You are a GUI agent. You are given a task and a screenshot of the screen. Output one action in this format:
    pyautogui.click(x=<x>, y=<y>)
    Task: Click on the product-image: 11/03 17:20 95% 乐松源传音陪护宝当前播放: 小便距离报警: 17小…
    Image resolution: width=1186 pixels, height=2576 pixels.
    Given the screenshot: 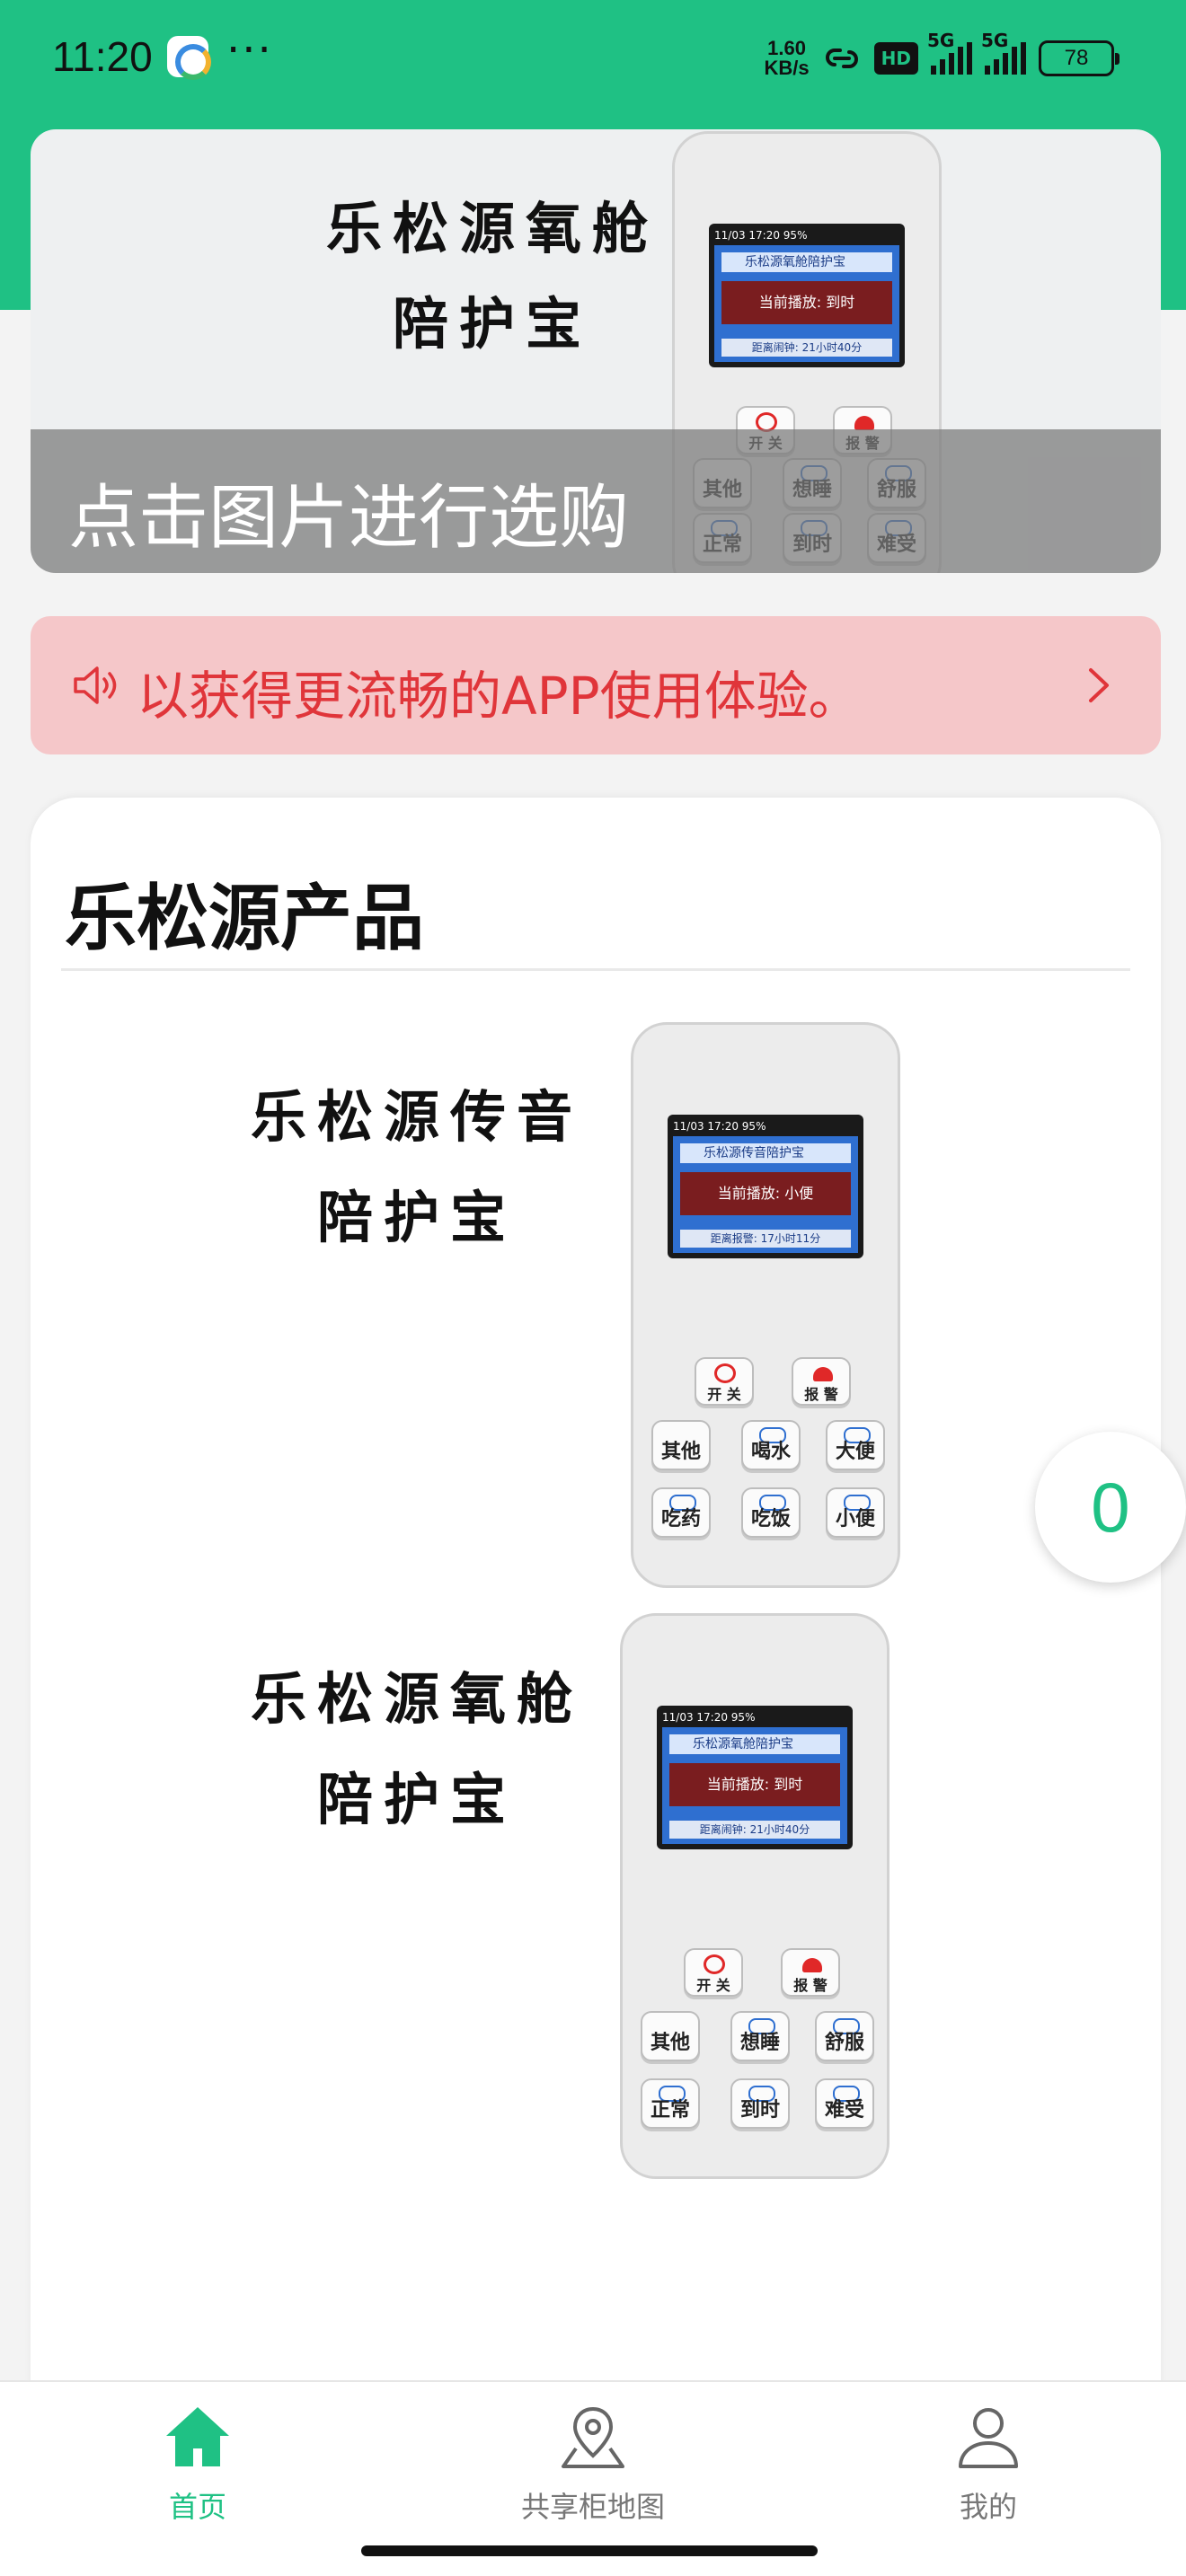 What is the action you would take?
    pyautogui.click(x=765, y=1305)
    